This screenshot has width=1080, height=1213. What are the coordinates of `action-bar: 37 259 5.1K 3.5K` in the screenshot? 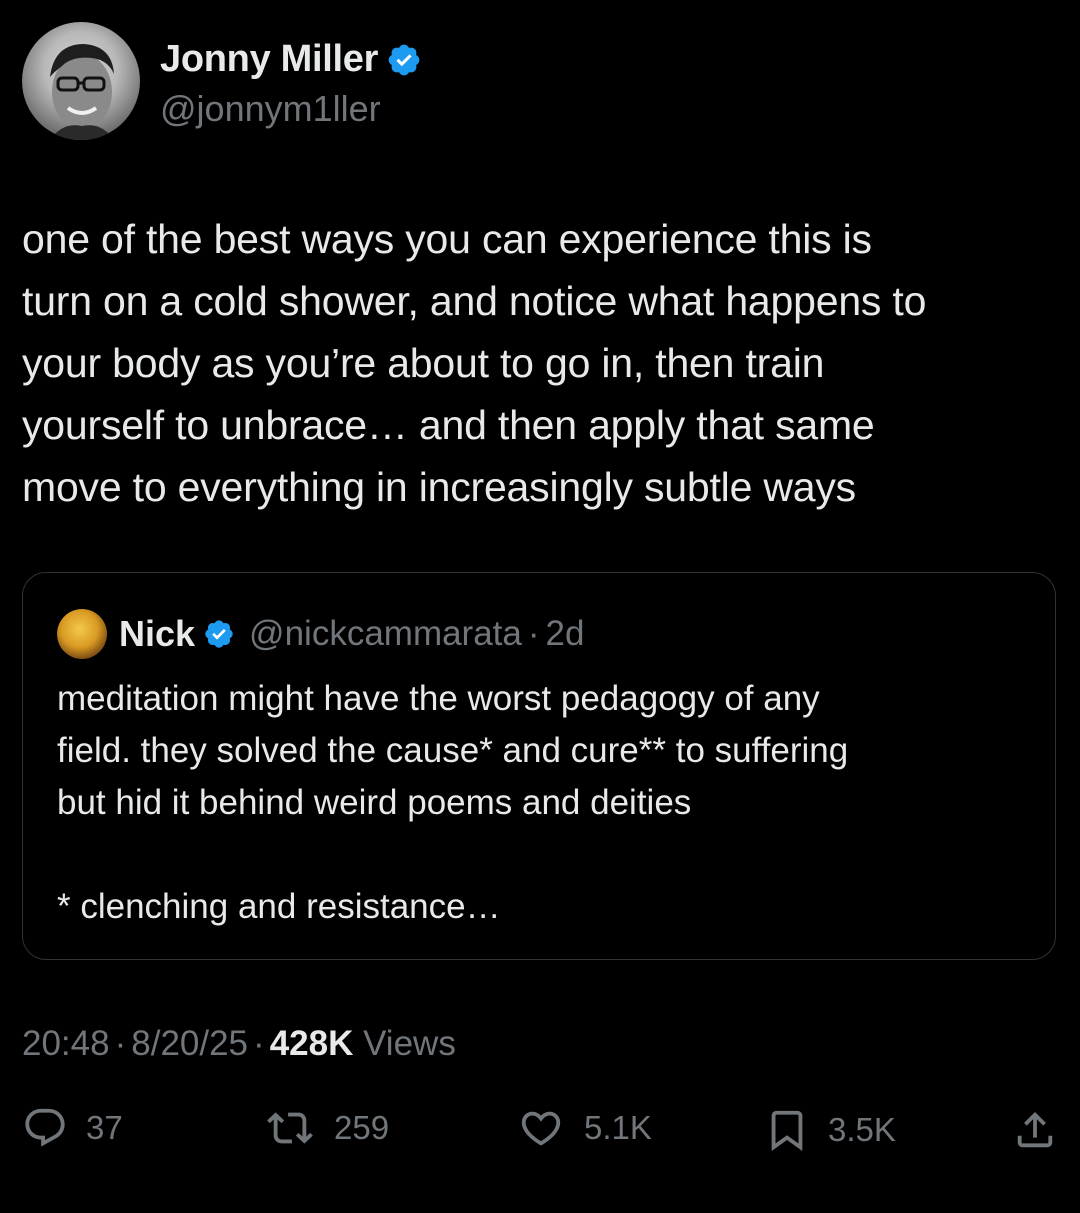 It's located at (540, 1135).